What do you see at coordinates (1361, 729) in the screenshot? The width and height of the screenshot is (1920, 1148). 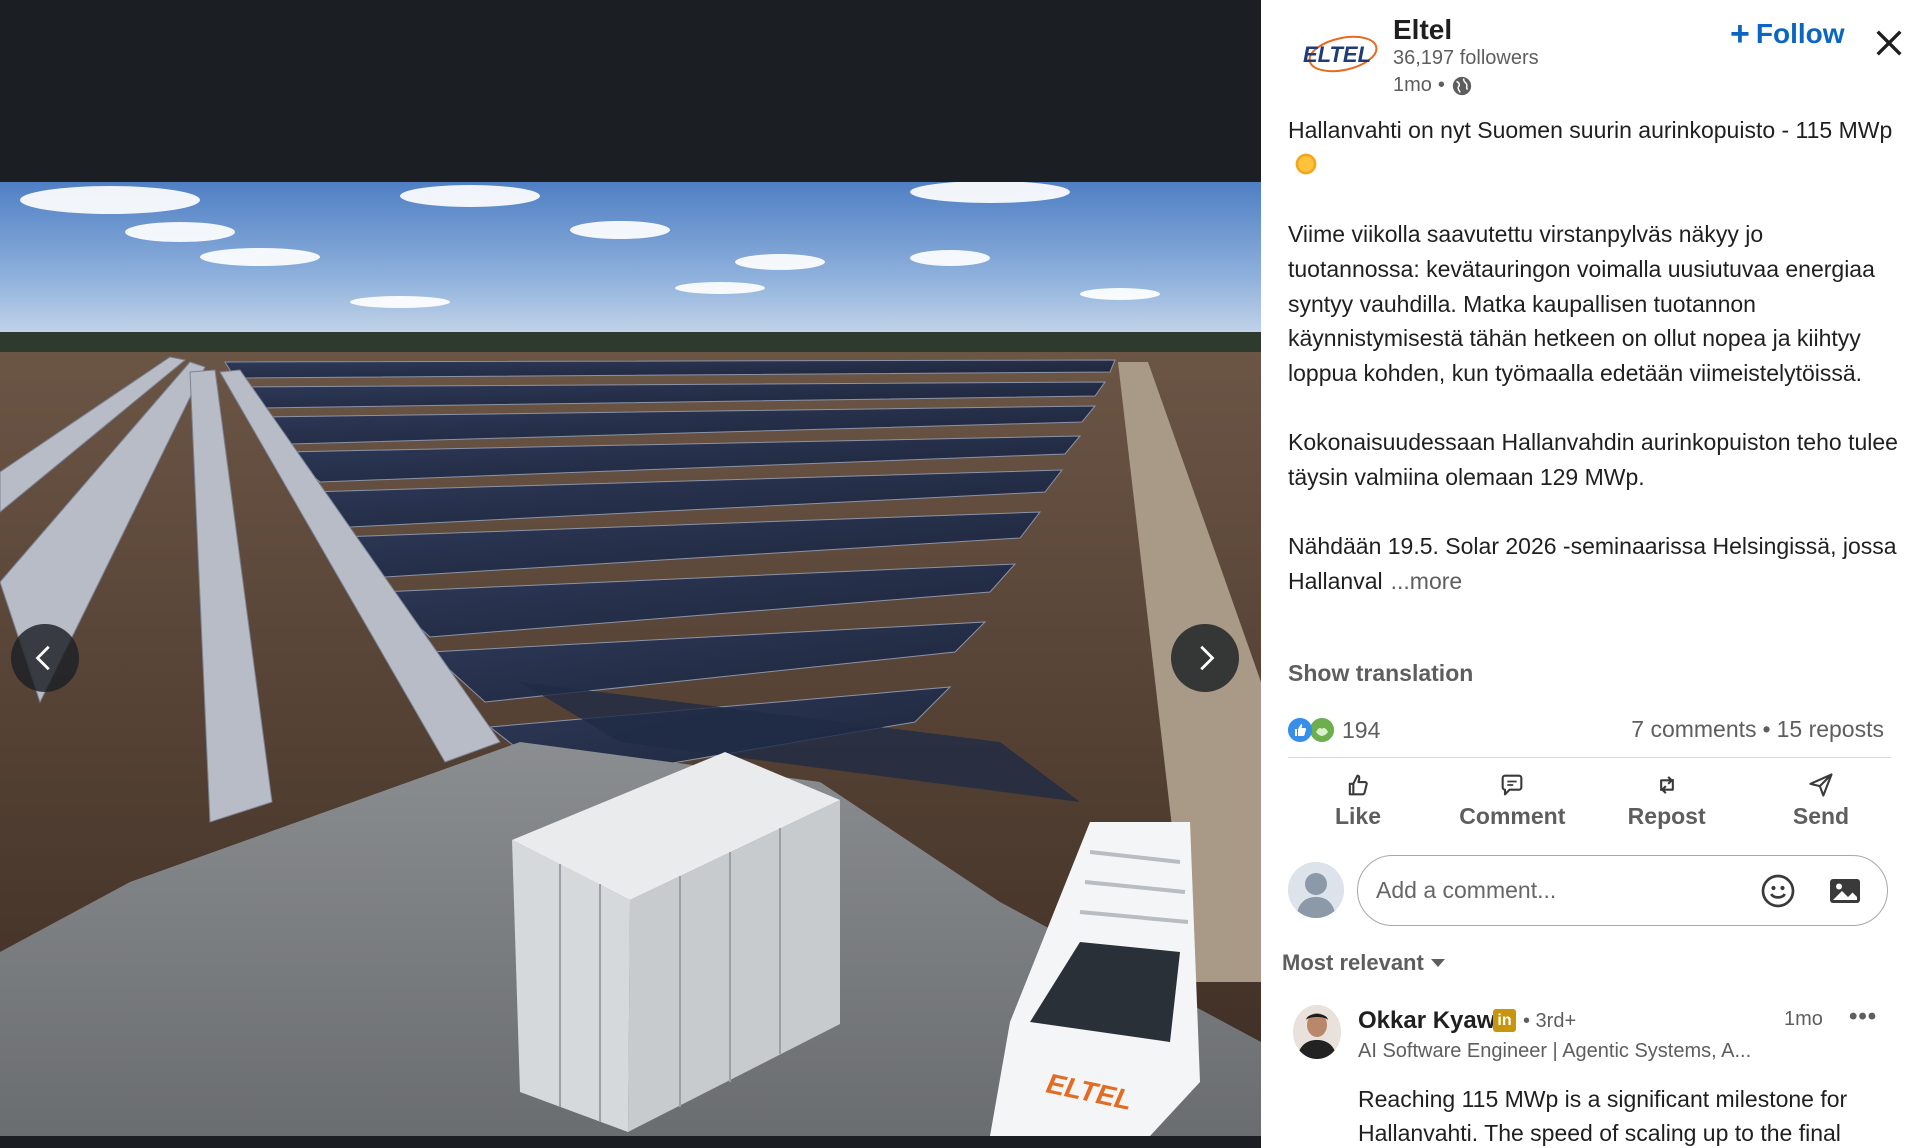 I see `reaction-count: 194` at bounding box center [1361, 729].